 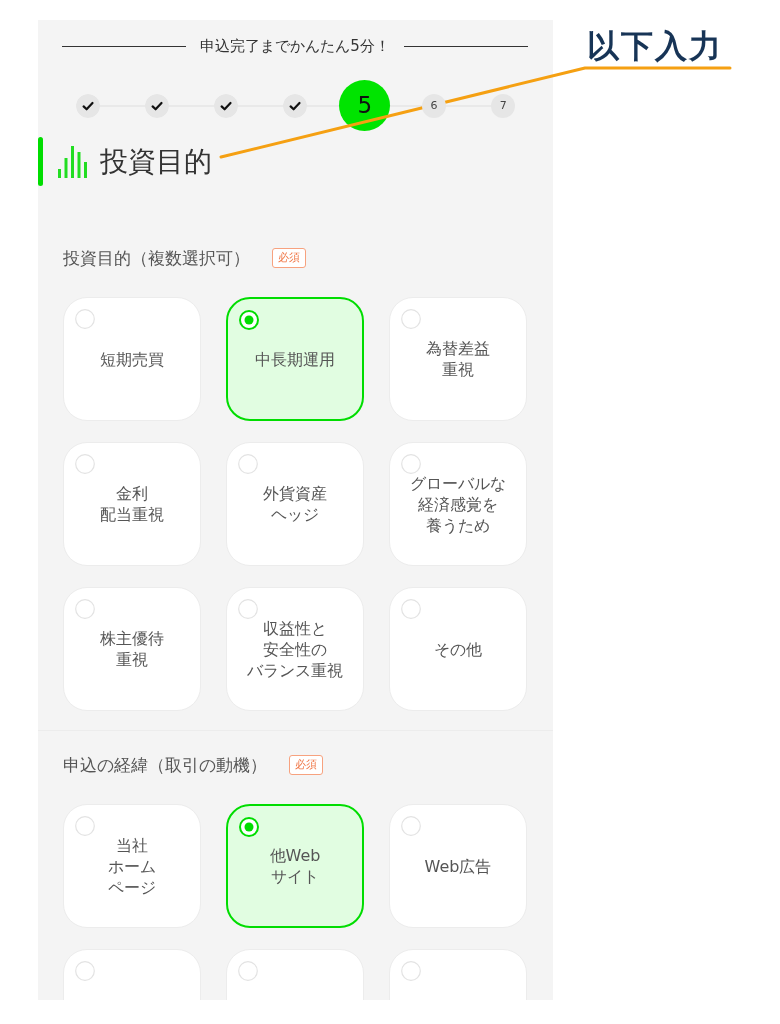 What do you see at coordinates (655, 46) in the screenshot?
I see `annotation-label: 以下入力` at bounding box center [655, 46].